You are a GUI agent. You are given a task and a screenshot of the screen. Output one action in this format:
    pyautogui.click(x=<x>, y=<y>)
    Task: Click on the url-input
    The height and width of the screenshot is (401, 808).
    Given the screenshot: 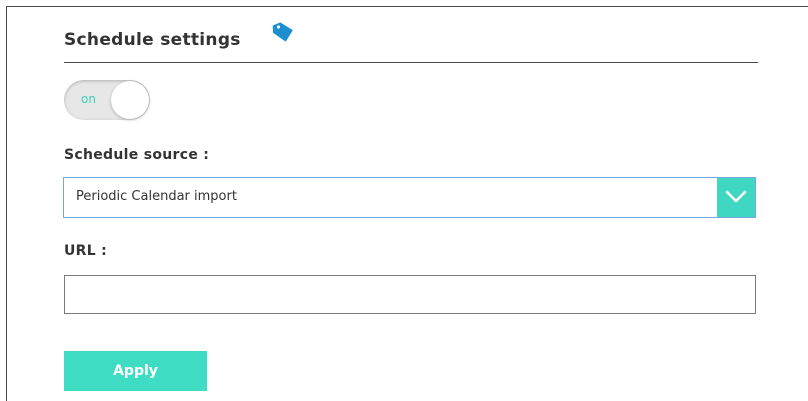 What is the action you would take?
    pyautogui.click(x=410, y=294)
    